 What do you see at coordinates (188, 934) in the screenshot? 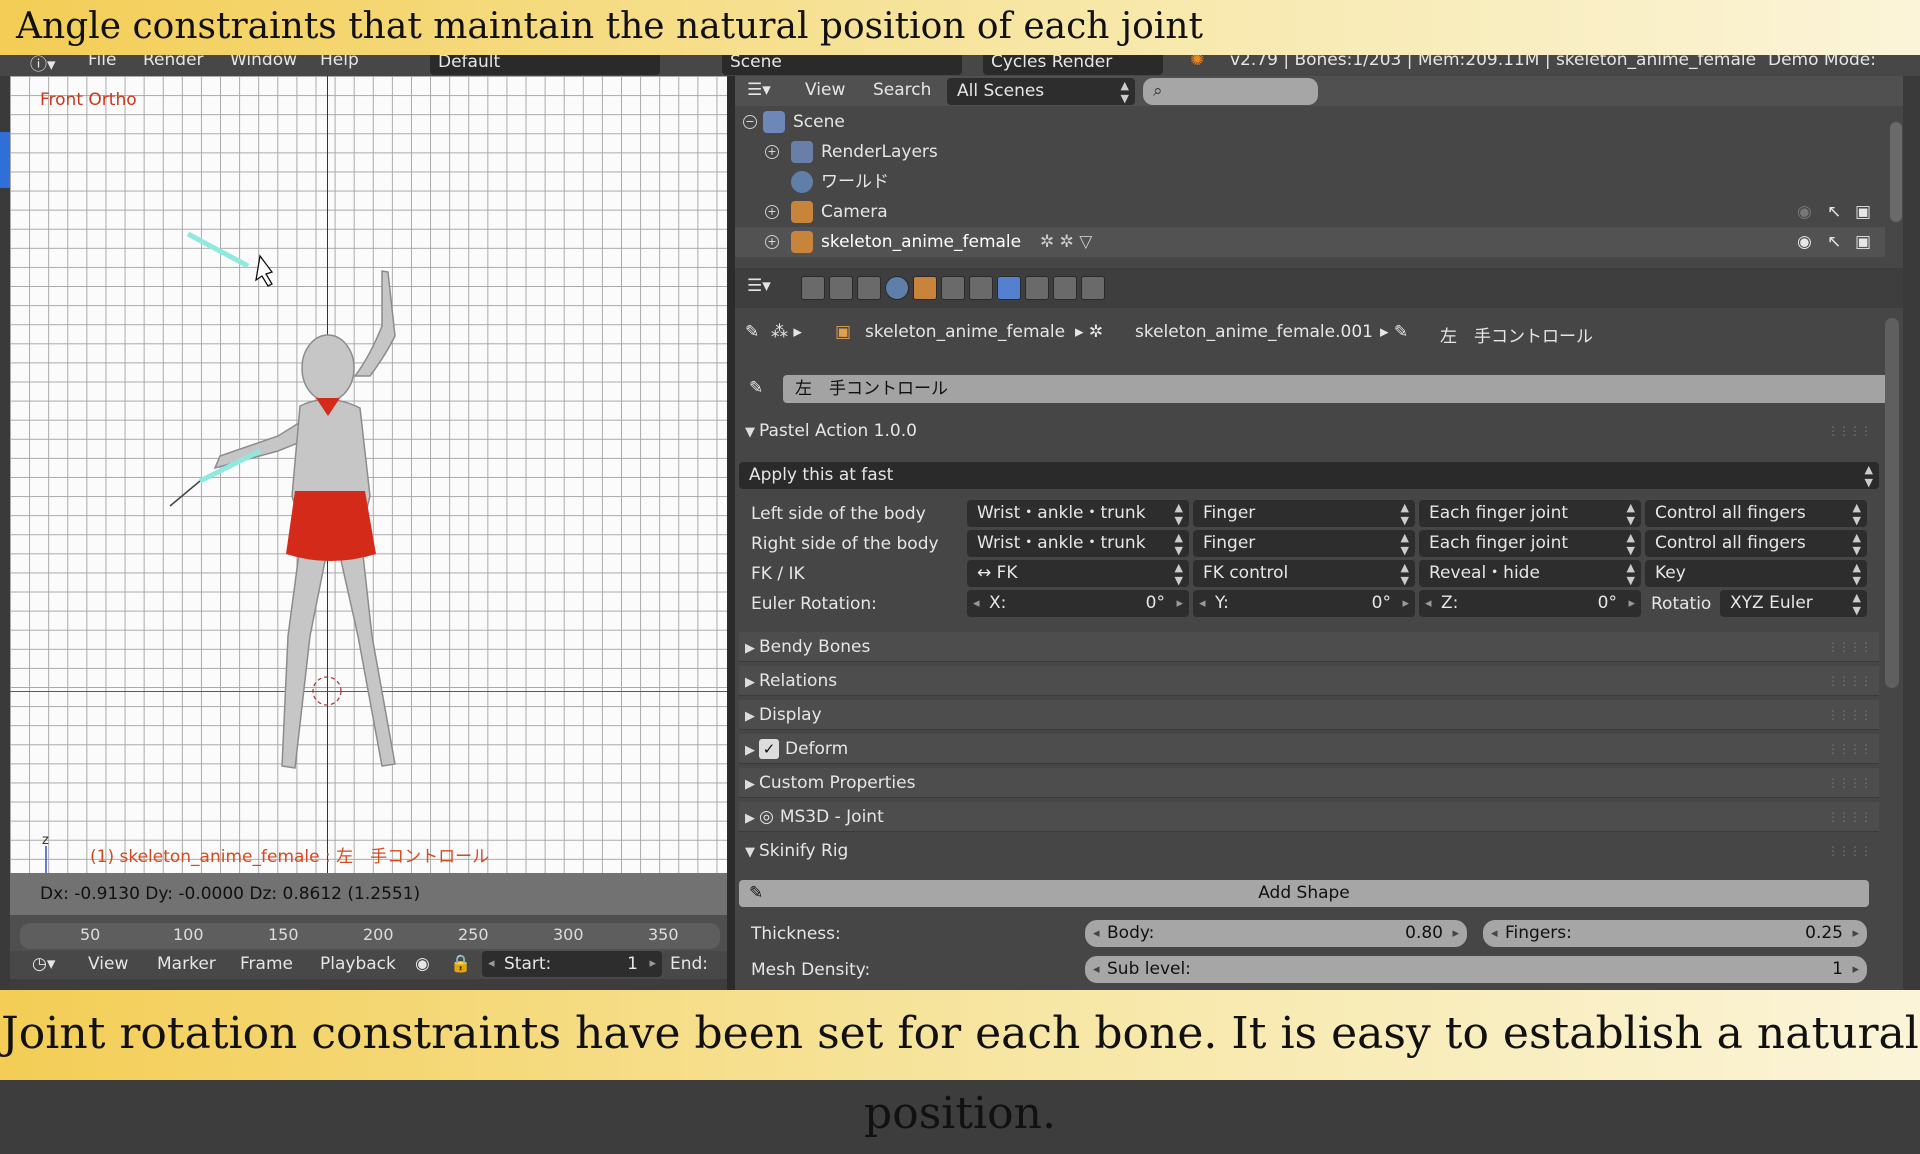
I see `timeline-tick: 100` at bounding box center [188, 934].